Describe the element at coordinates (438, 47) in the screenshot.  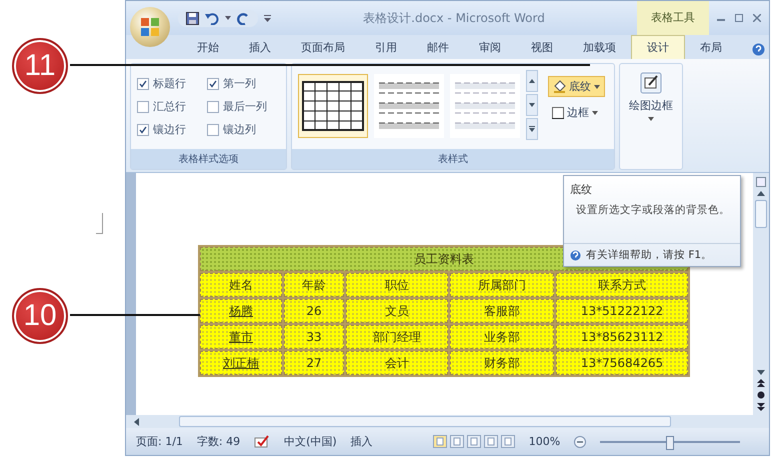
I see `ribbon-tab: 邮件` at that location.